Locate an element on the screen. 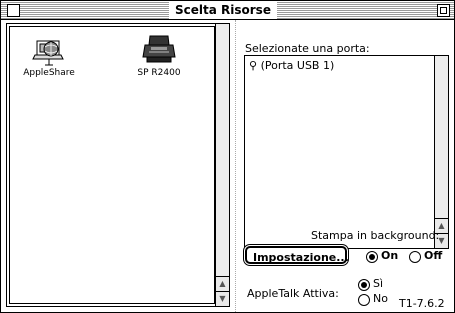 This screenshot has width=455, height=313. close-box-icon is located at coordinates (13, 10).